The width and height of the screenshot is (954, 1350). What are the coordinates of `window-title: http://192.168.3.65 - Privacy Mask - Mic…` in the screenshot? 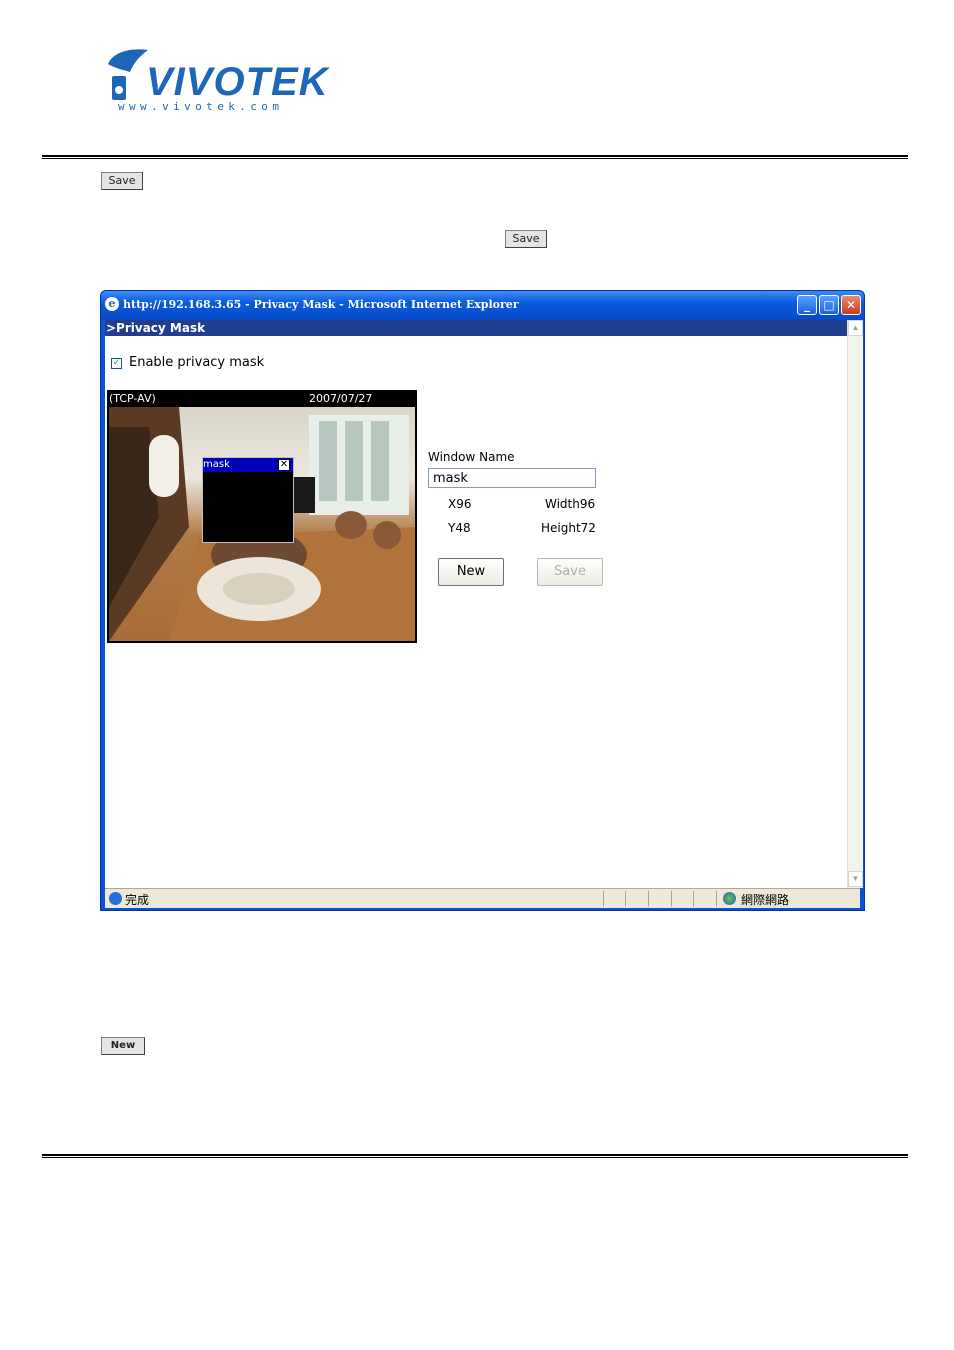 It's located at (321, 304).